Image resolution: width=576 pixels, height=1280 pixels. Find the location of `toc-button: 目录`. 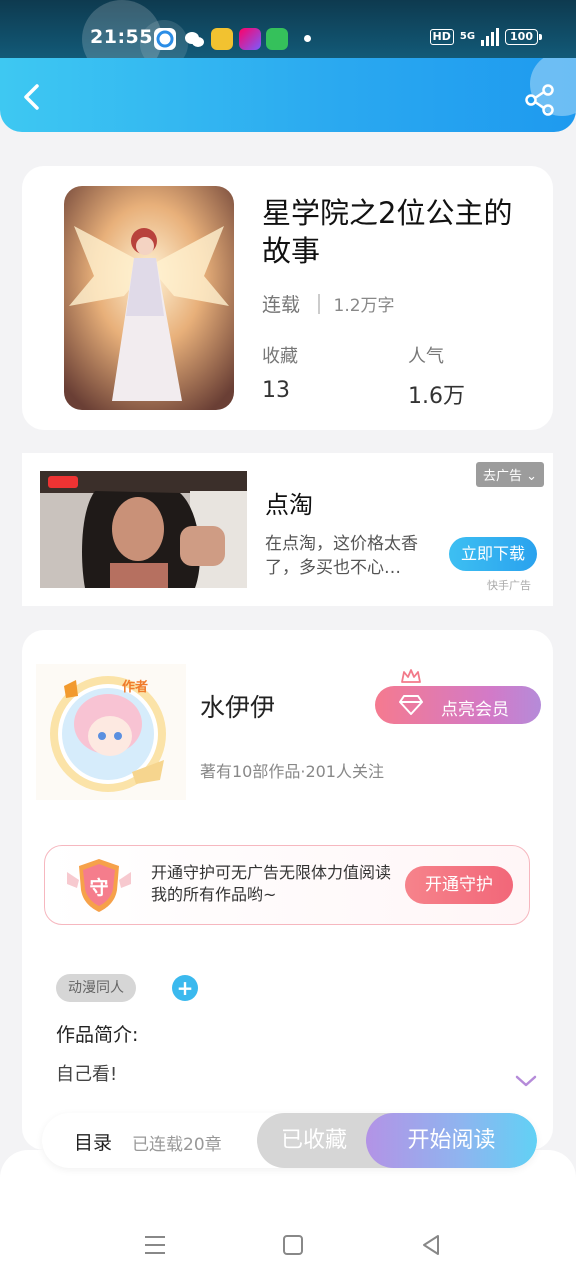

toc-button: 目录 is located at coordinates (93, 1141).